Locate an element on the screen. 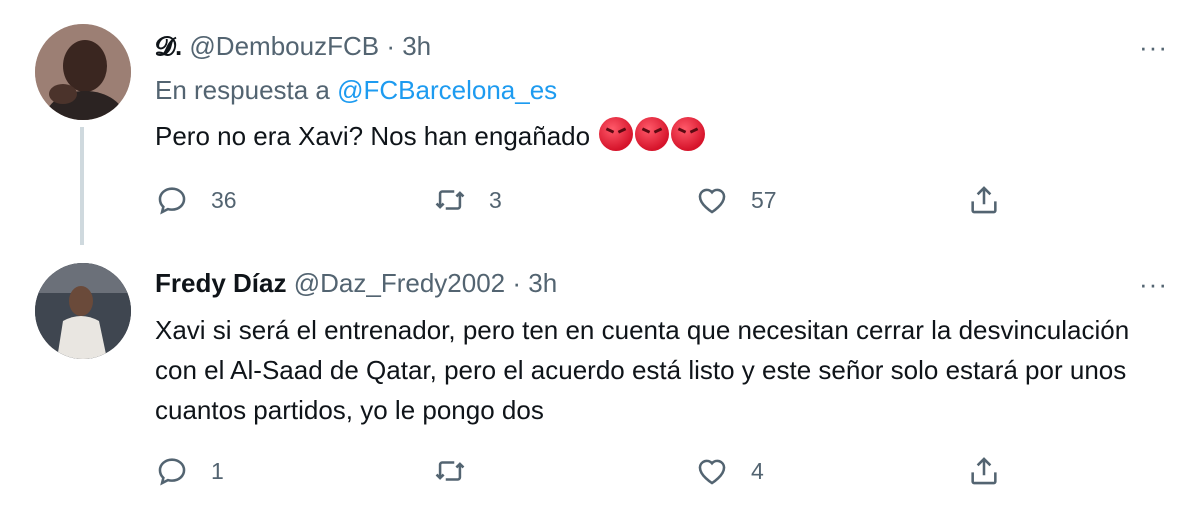 This screenshot has height=518, width=1200. user-handle: @DembouzFCB is located at coordinates (284, 46).